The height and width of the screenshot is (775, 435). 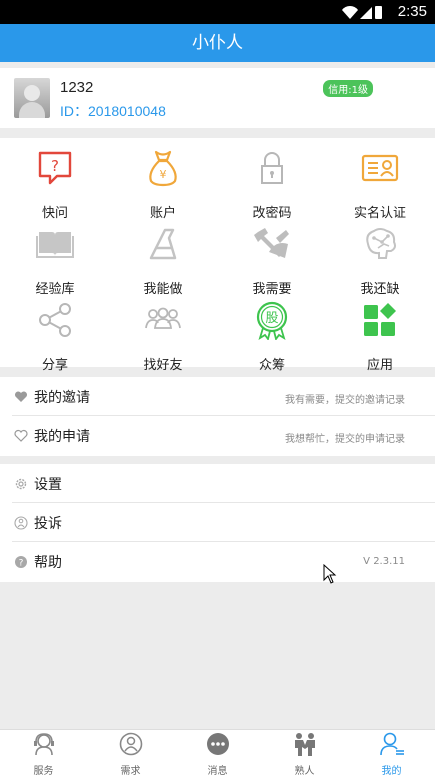 I want to click on list-item-label: 设置, so click(x=48, y=485).